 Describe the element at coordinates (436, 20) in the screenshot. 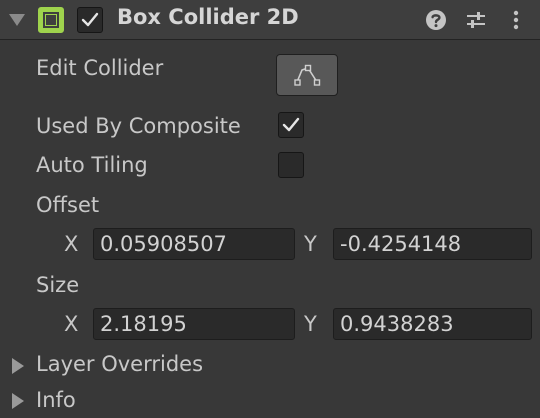

I see `help-icon` at that location.